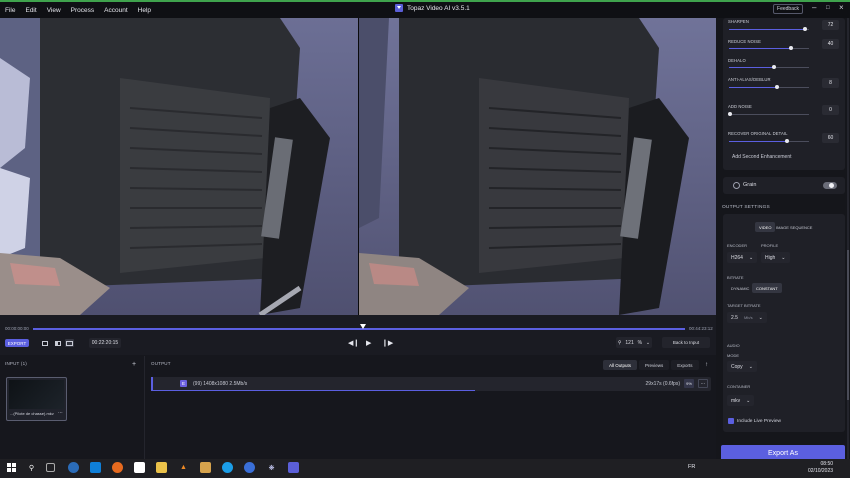  Describe the element at coordinates (740, 106) in the screenshot. I see `add-noise-label: ADD NOISE` at that location.